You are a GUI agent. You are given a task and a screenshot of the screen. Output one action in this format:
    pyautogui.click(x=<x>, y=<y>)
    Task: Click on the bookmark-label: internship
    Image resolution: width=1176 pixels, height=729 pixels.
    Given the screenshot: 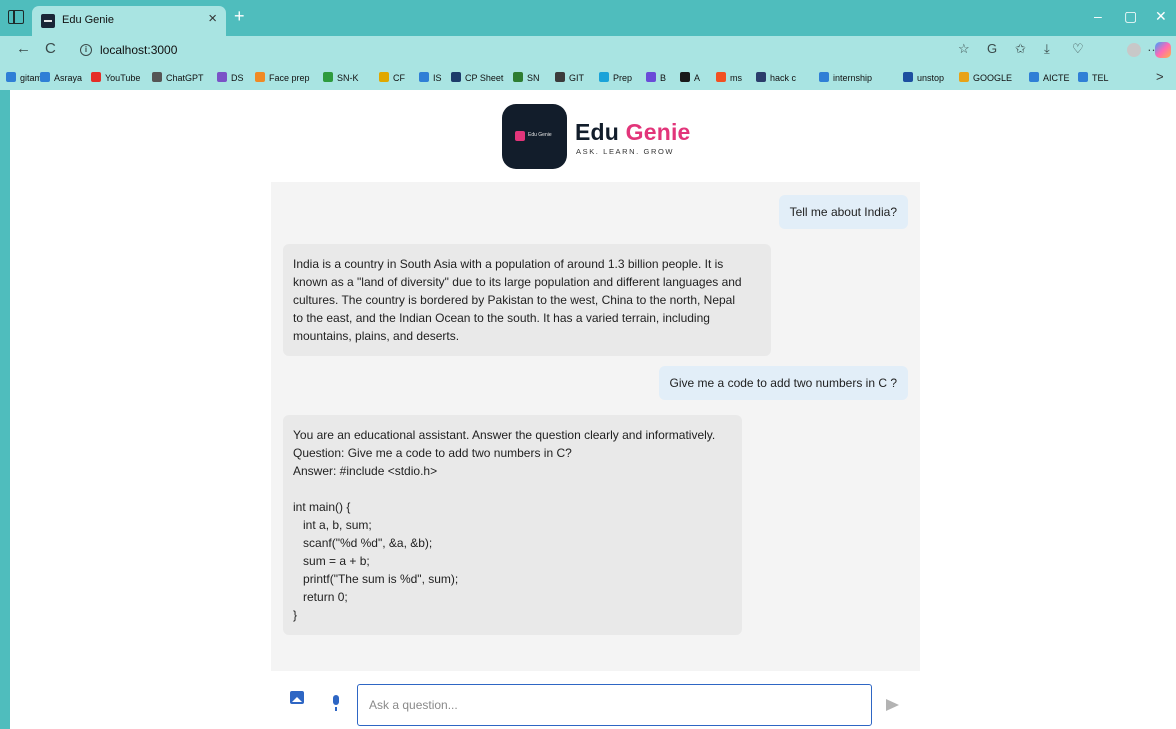 What is the action you would take?
    pyautogui.click(x=853, y=78)
    